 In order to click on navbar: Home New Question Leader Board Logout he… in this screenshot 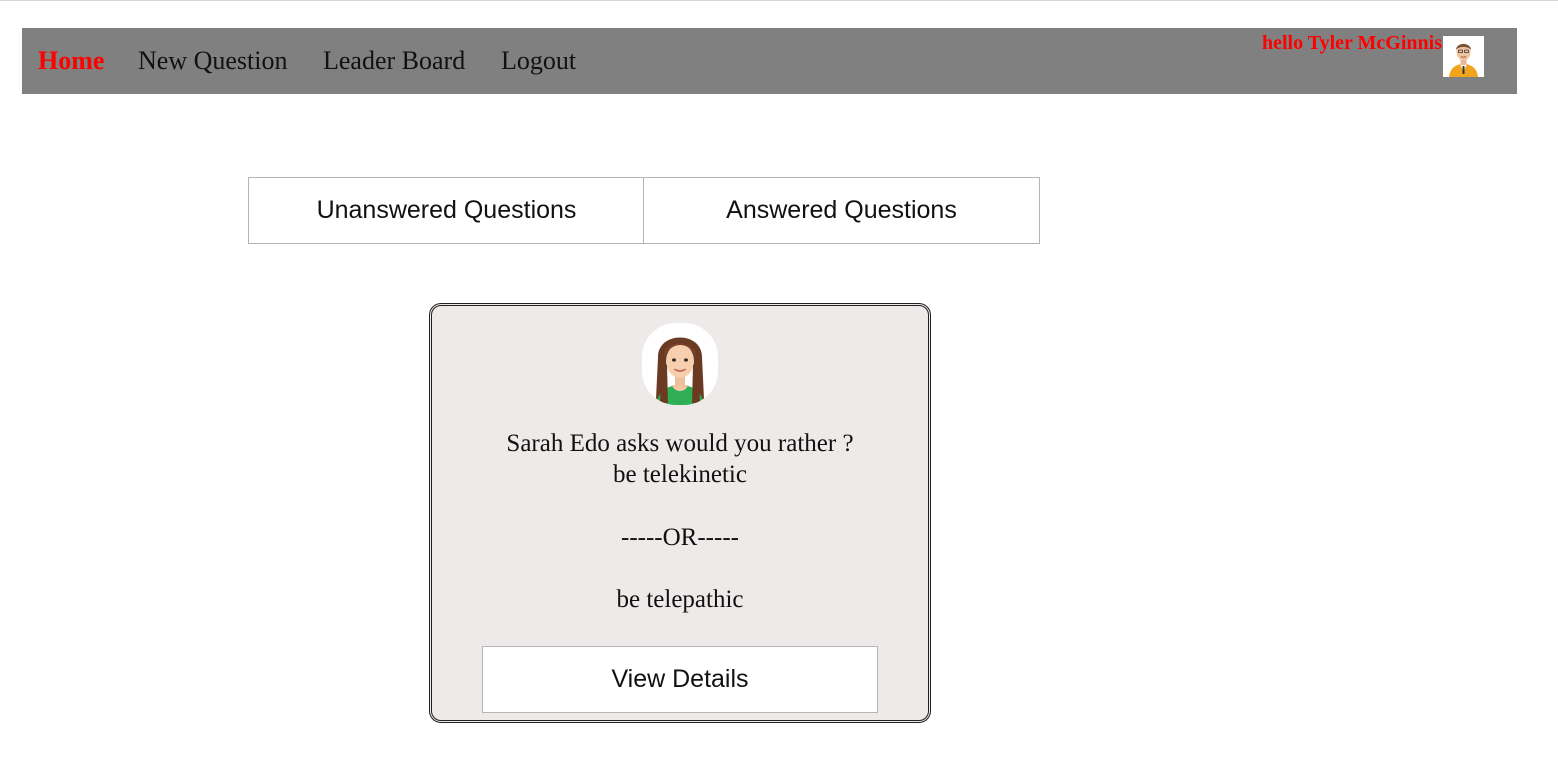, I will do `click(769, 61)`.